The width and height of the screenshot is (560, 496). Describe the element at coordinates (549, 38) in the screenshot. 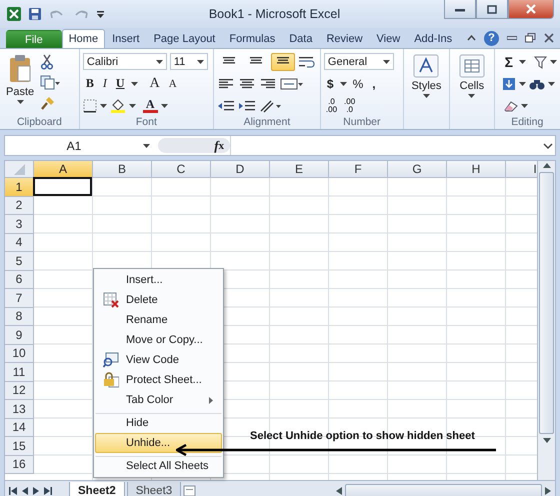

I see `close-icon` at that location.